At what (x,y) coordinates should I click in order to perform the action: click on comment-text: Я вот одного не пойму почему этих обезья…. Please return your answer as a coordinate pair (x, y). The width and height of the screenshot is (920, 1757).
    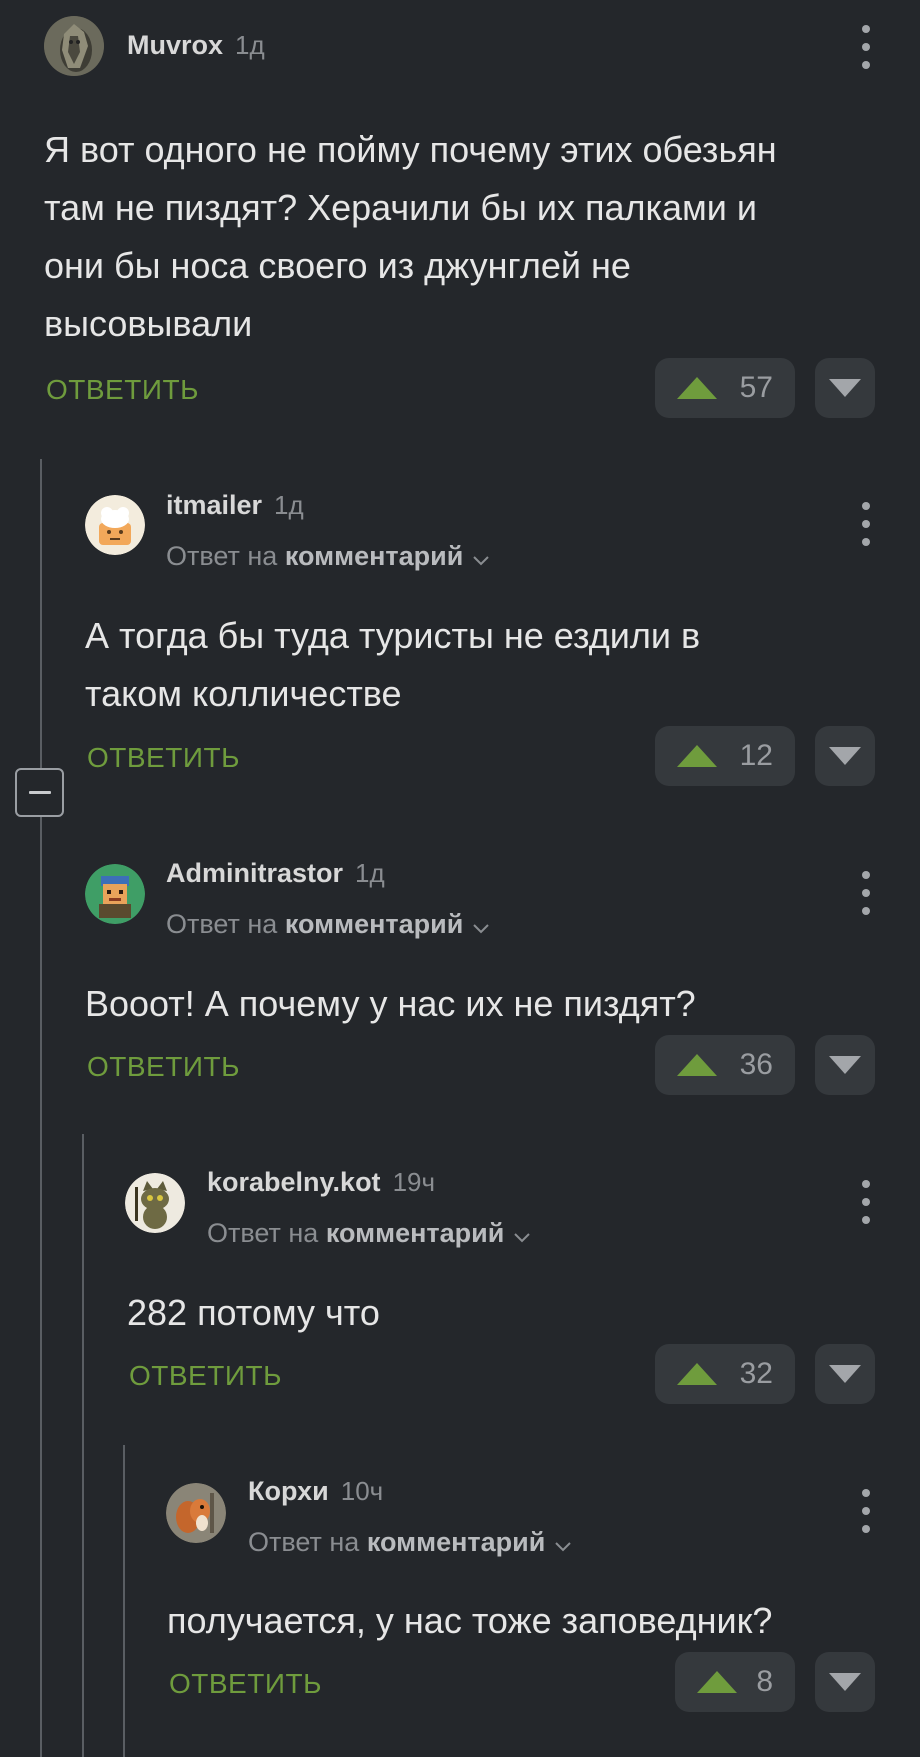
    Looking at the image, I should click on (410, 236).